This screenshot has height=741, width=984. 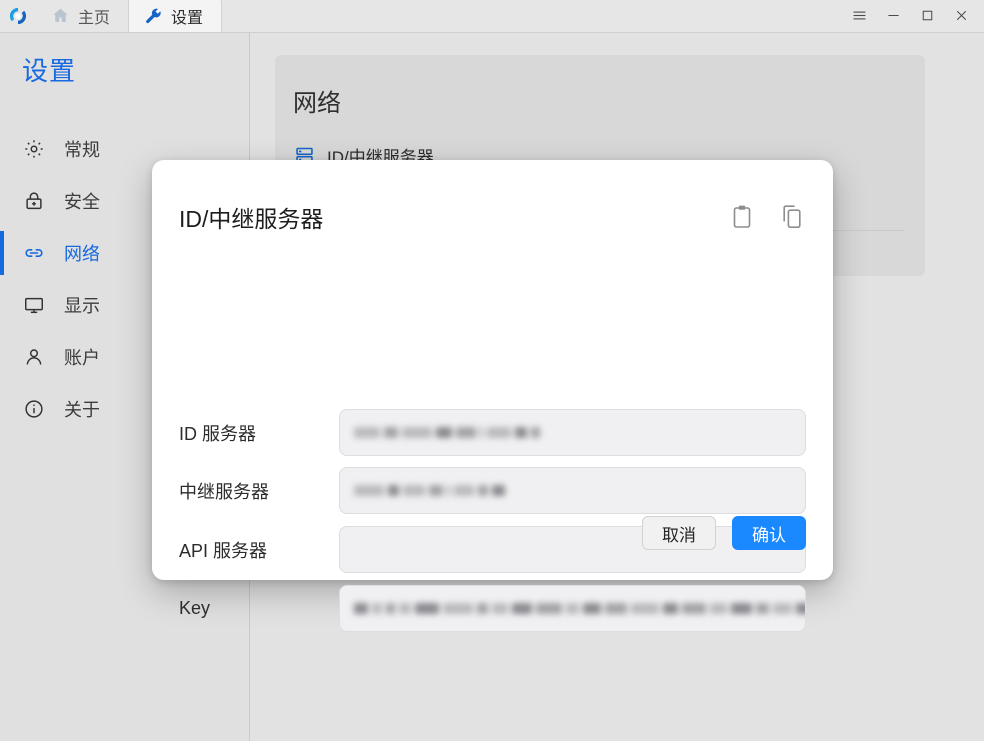 What do you see at coordinates (572, 490) in the screenshot?
I see `relay-server-input` at bounding box center [572, 490].